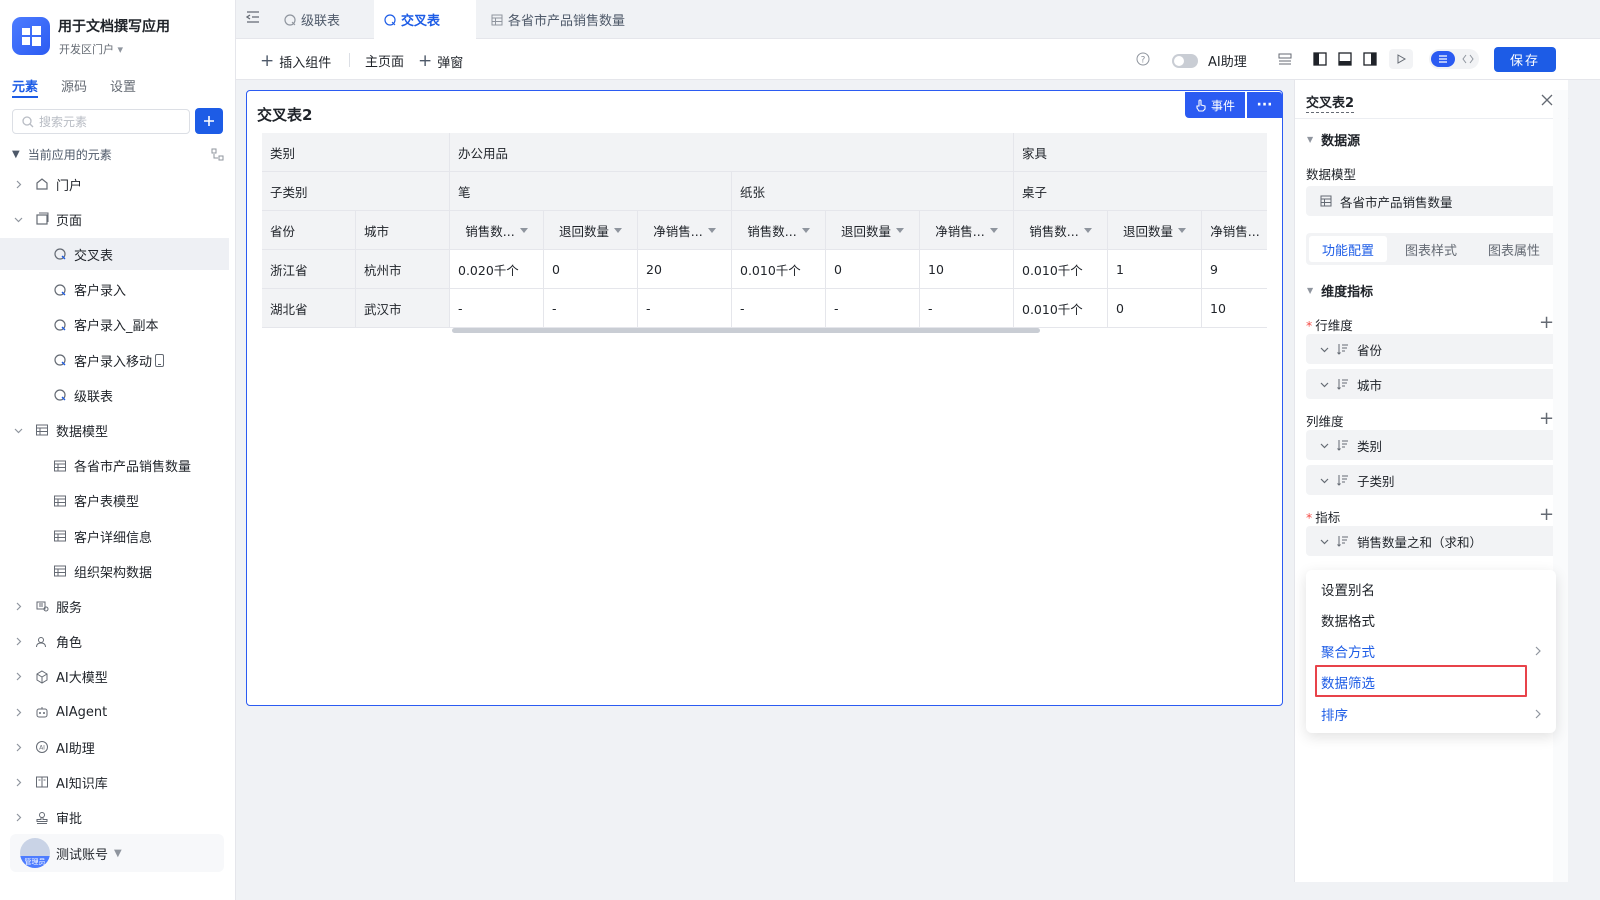 This screenshot has width=1600, height=900. Describe the element at coordinates (1547, 100) in the screenshot. I see `close-icon` at that location.